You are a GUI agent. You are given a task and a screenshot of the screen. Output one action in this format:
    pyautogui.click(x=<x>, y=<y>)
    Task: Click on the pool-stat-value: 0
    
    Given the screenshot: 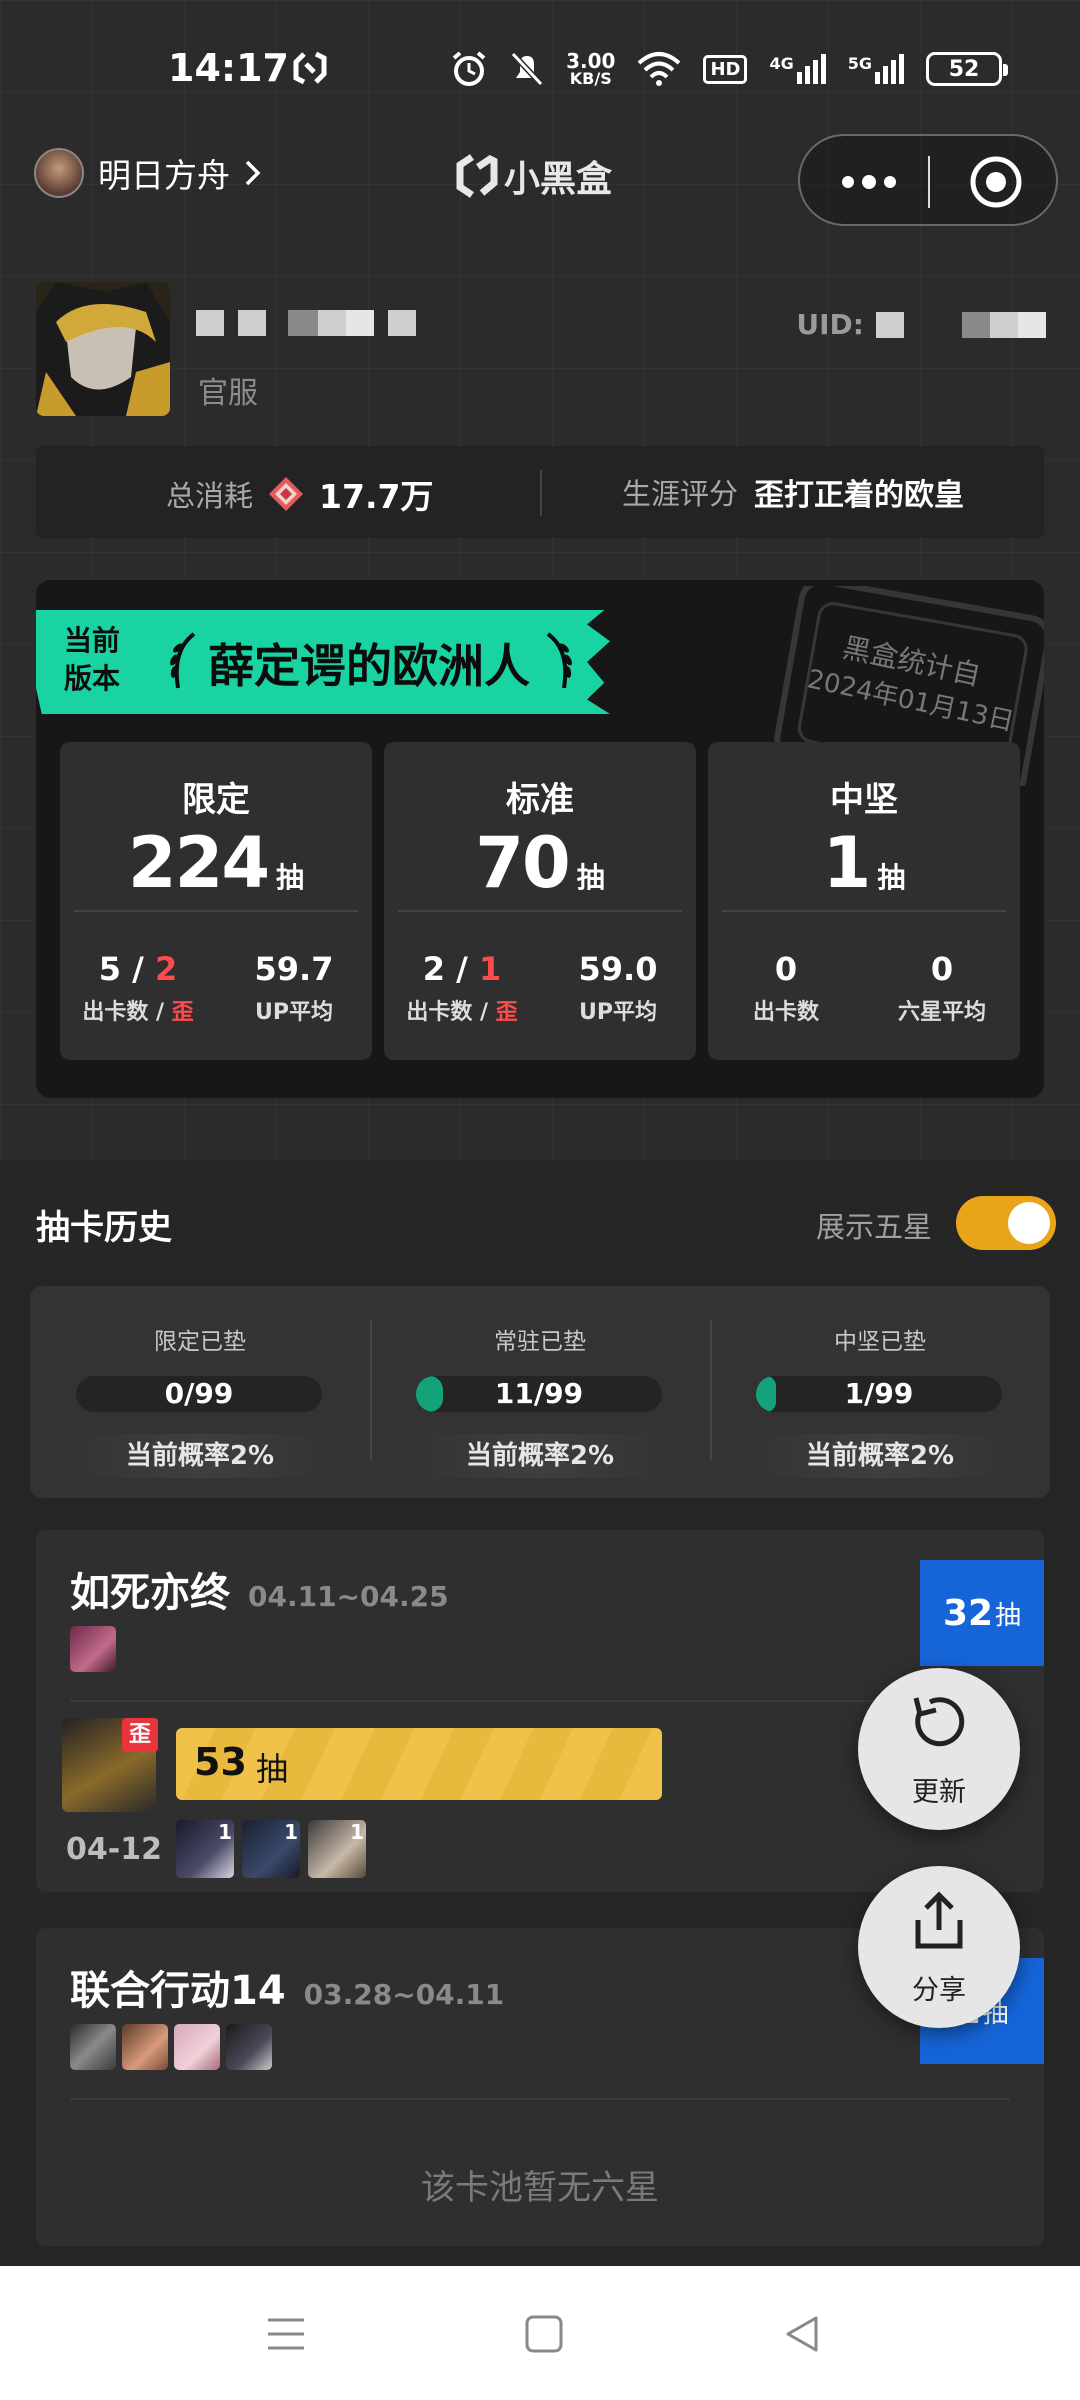 What is the action you would take?
    pyautogui.click(x=786, y=969)
    